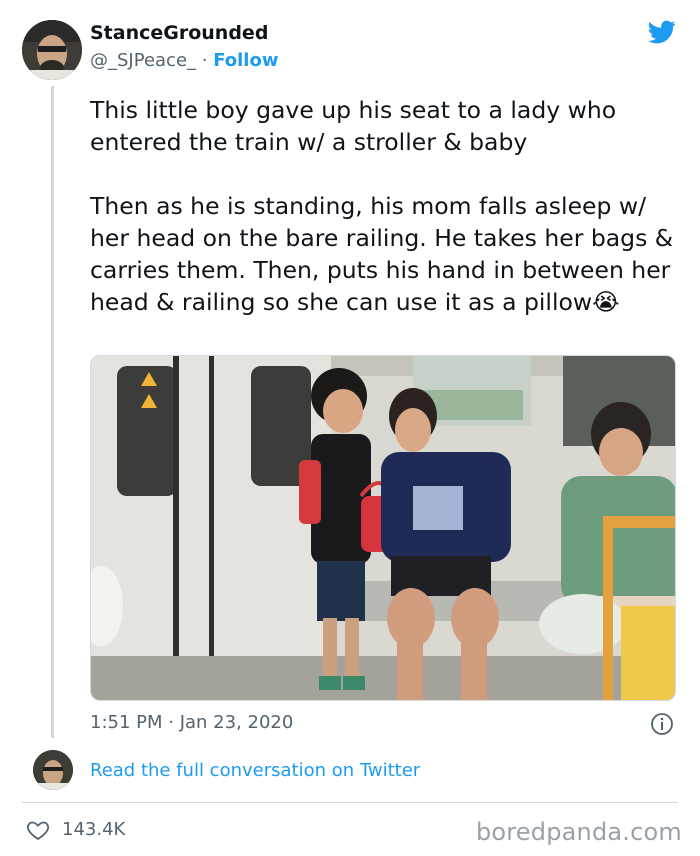  I want to click on reply-avatar-image, so click(53, 770).